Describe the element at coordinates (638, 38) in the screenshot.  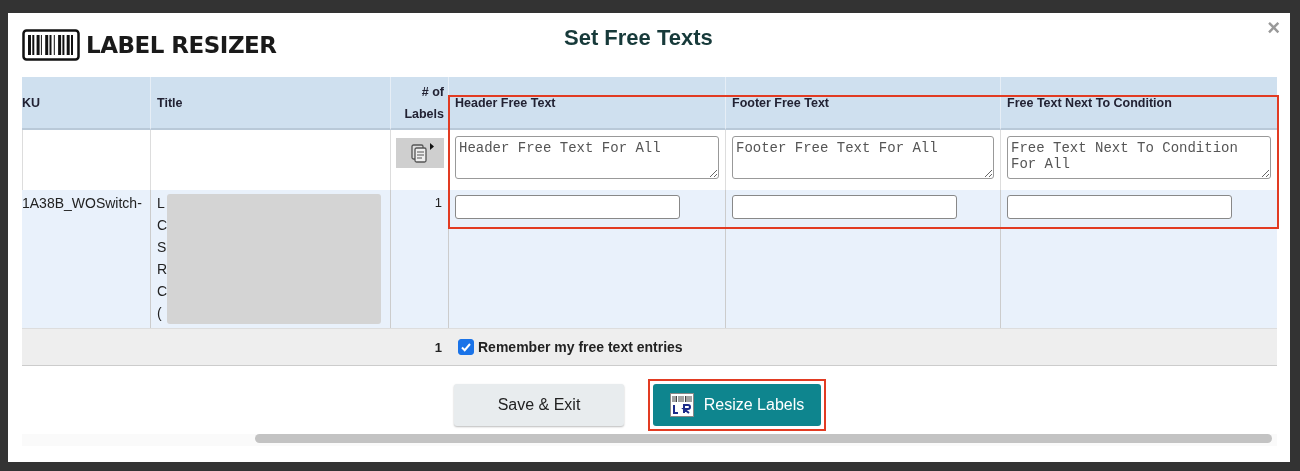
I see `dialog-title: Set Free Texts` at that location.